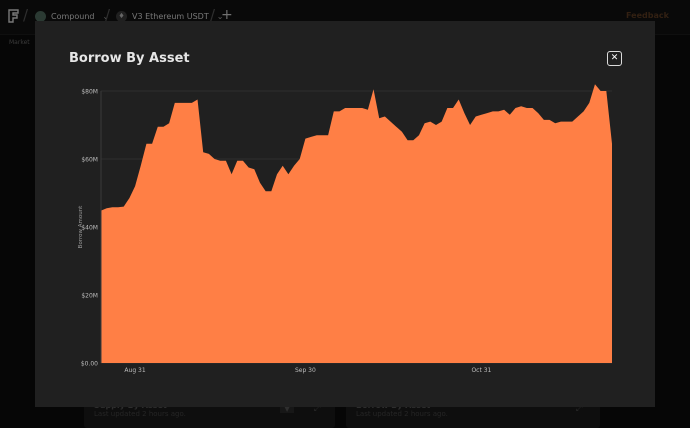 The image size is (690, 428). Describe the element at coordinates (89, 364) in the screenshot. I see `y-tick-label: $0.00` at that location.